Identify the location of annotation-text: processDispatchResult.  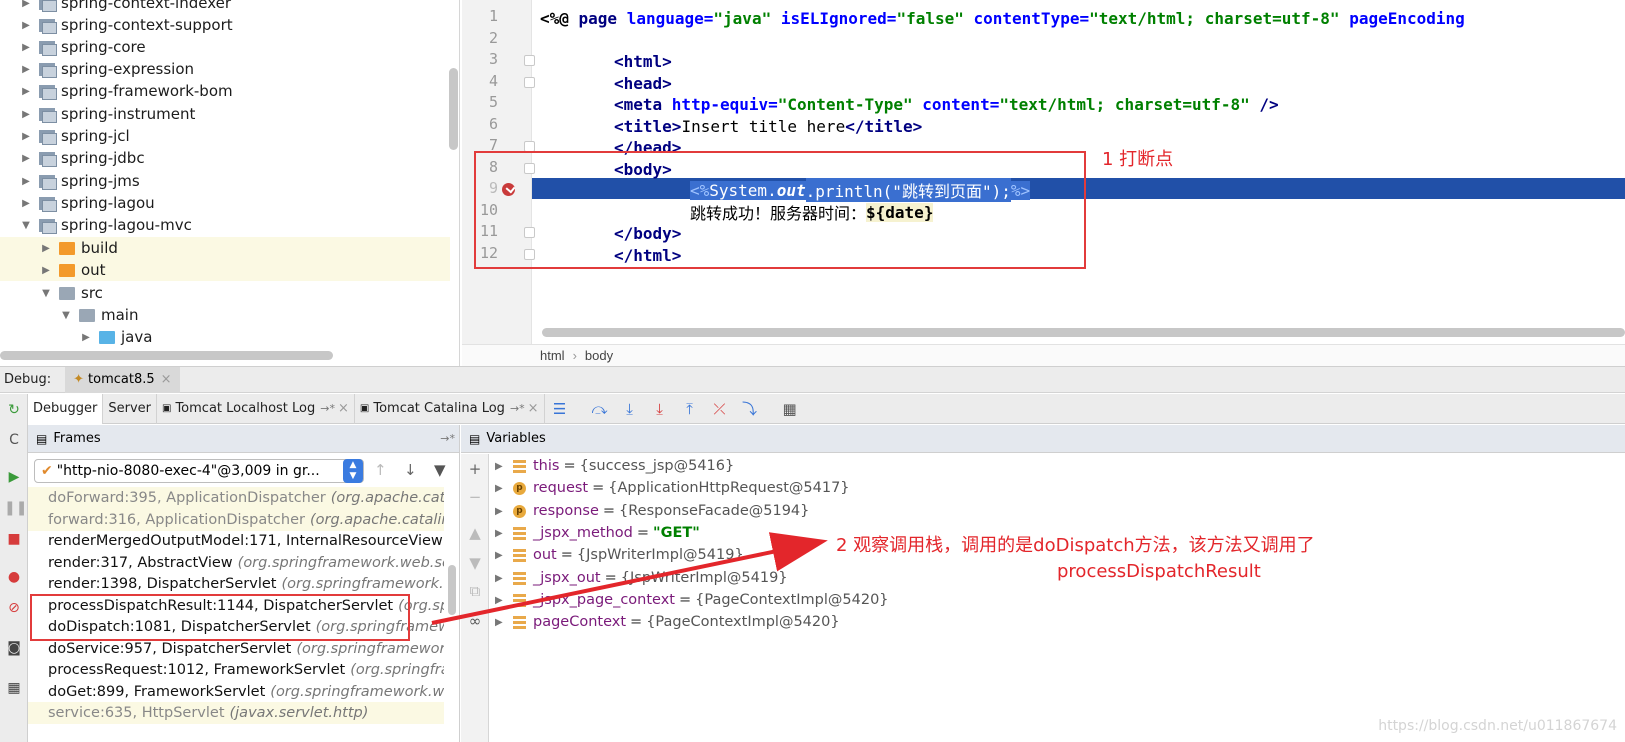
(1159, 571).